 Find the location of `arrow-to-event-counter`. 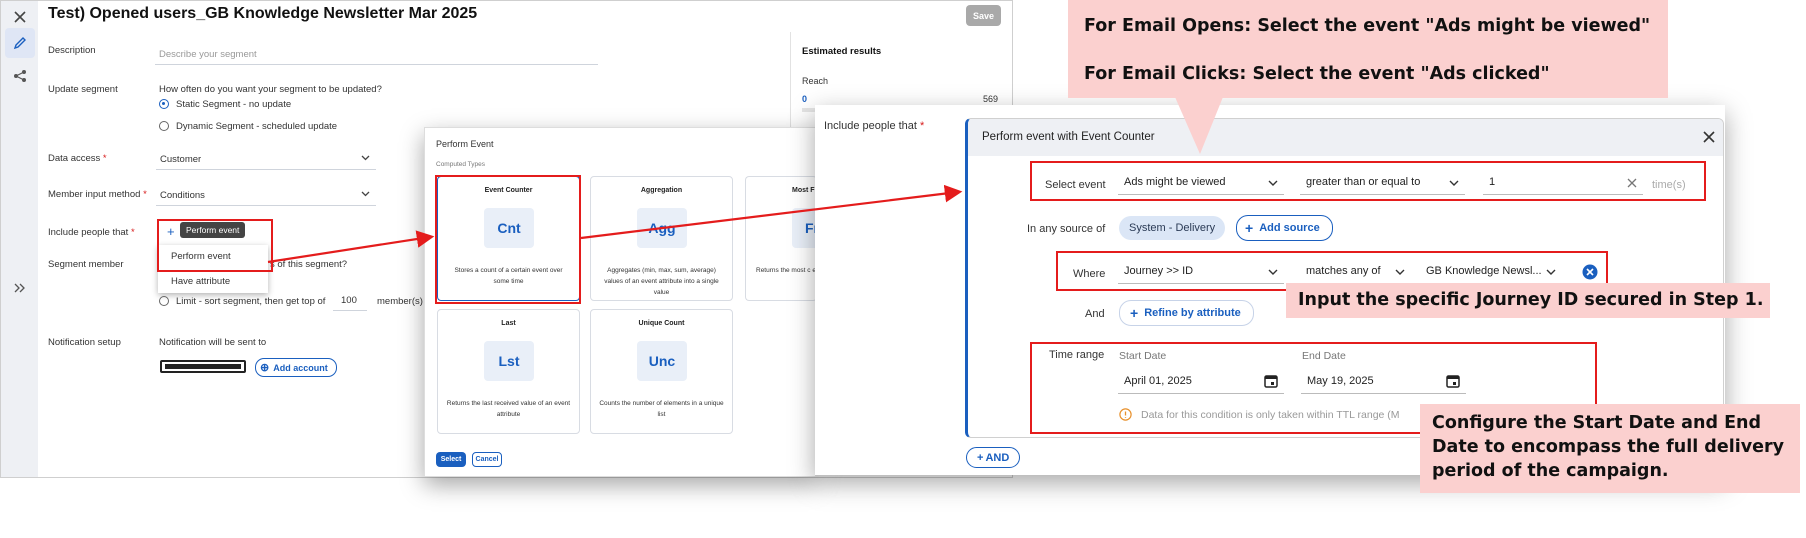

arrow-to-event-counter is located at coordinates (351, 247).